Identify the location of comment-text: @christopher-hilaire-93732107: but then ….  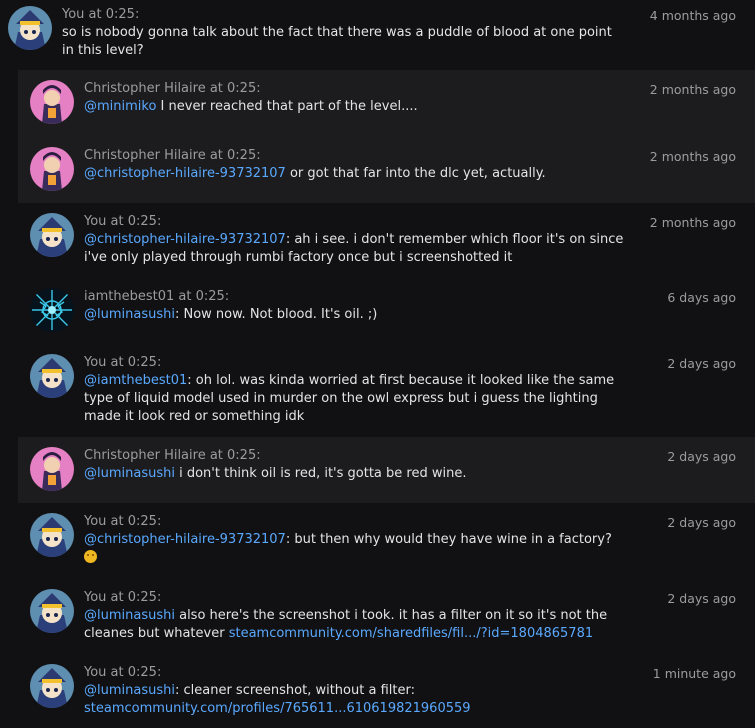
(354, 549).